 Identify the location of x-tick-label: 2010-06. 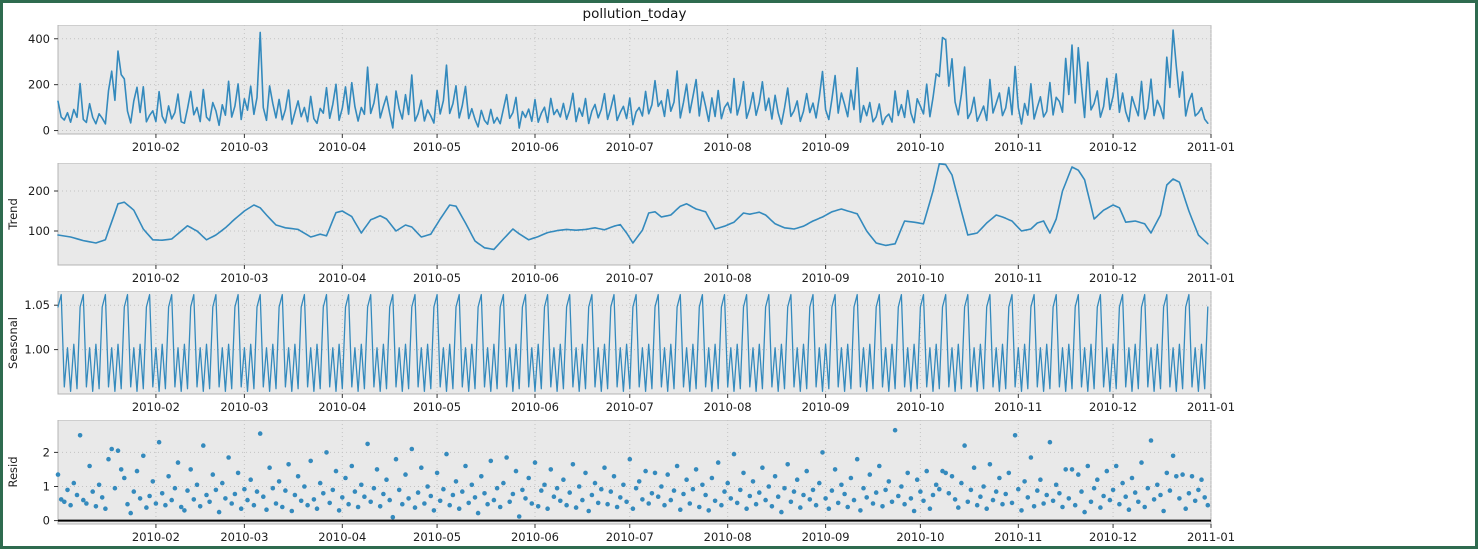
(535, 278).